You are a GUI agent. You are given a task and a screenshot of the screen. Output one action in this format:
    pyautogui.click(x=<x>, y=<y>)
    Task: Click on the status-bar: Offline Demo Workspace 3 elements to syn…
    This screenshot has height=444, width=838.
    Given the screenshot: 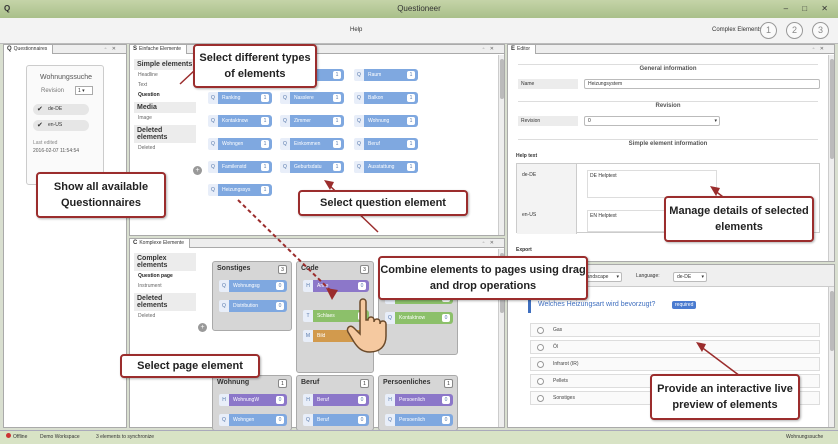 What is the action you would take?
    pyautogui.click(x=419, y=437)
    